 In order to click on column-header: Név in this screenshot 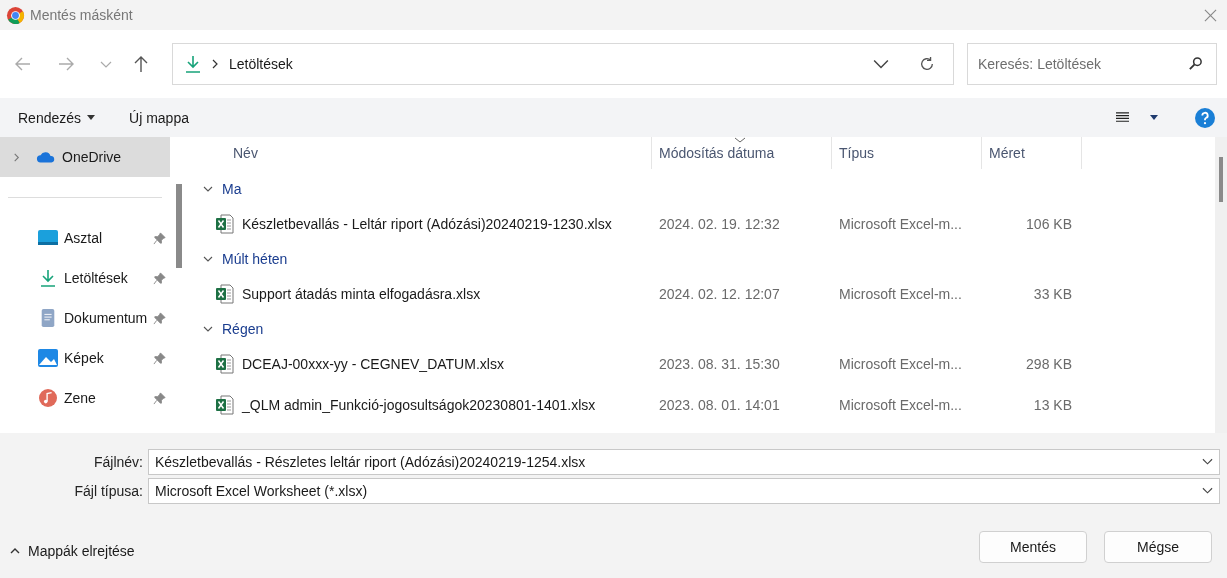, I will do `click(421, 153)`.